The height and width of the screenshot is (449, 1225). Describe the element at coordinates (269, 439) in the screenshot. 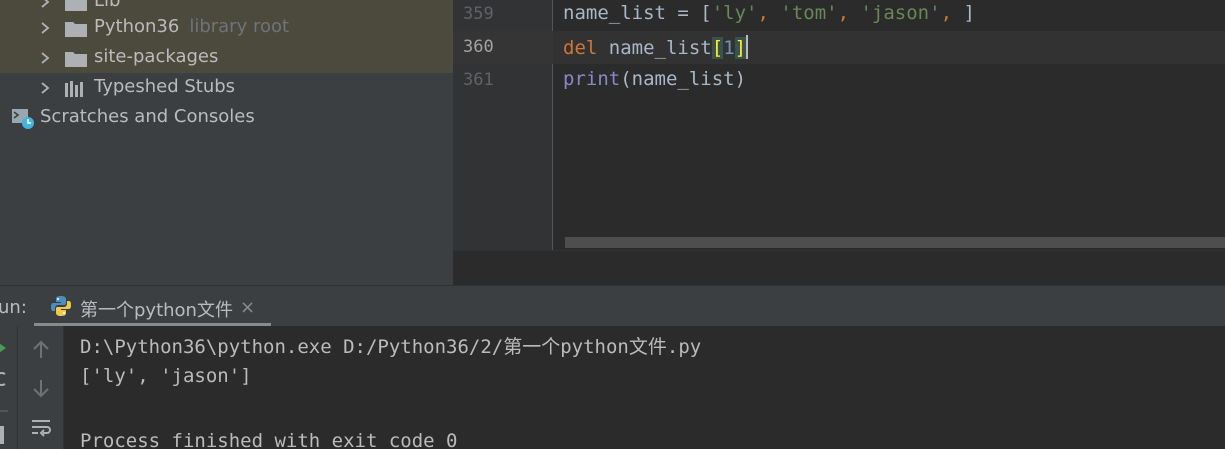

I see `console-line: Process finished with exit code 0` at that location.